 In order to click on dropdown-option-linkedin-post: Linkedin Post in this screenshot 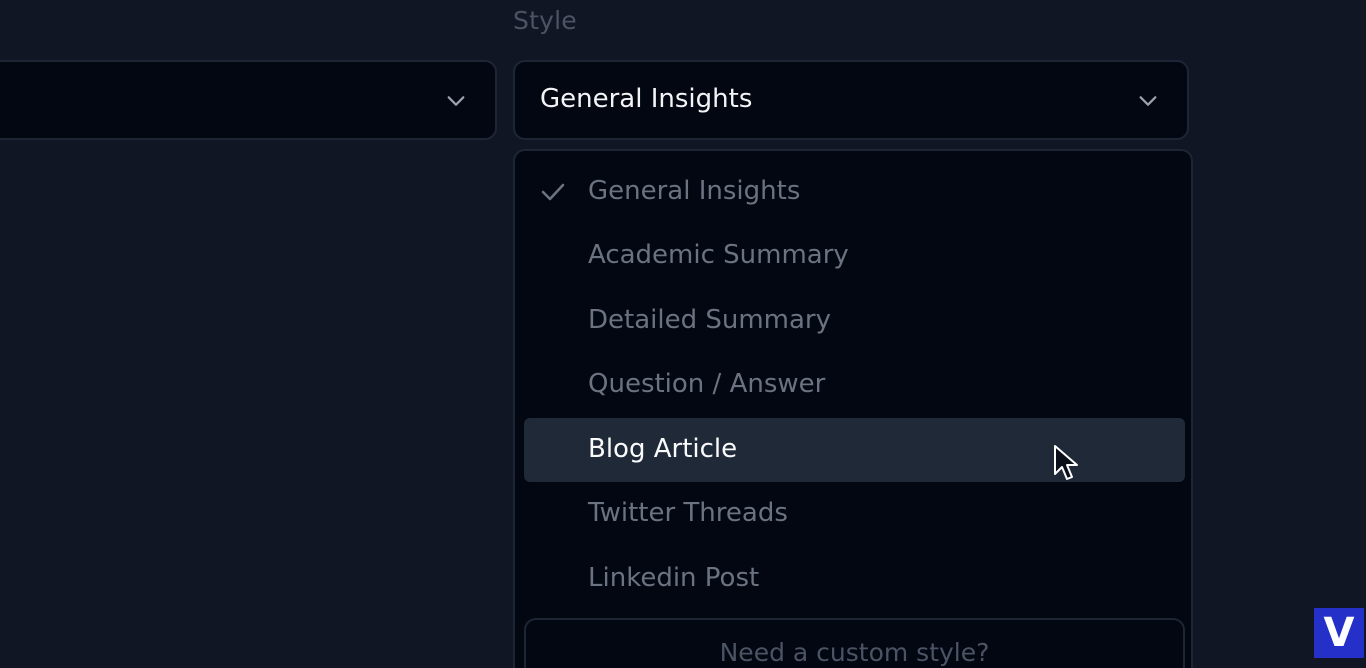, I will do `click(854, 579)`.